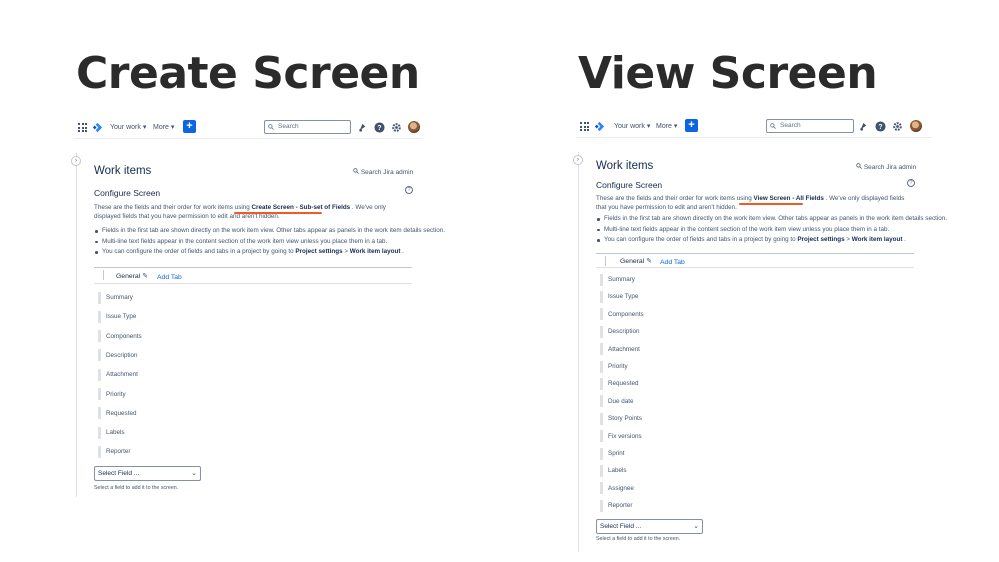 This screenshot has height=562, width=999. Describe the element at coordinates (632, 261) in the screenshot. I see `tab-general-label: General` at that location.